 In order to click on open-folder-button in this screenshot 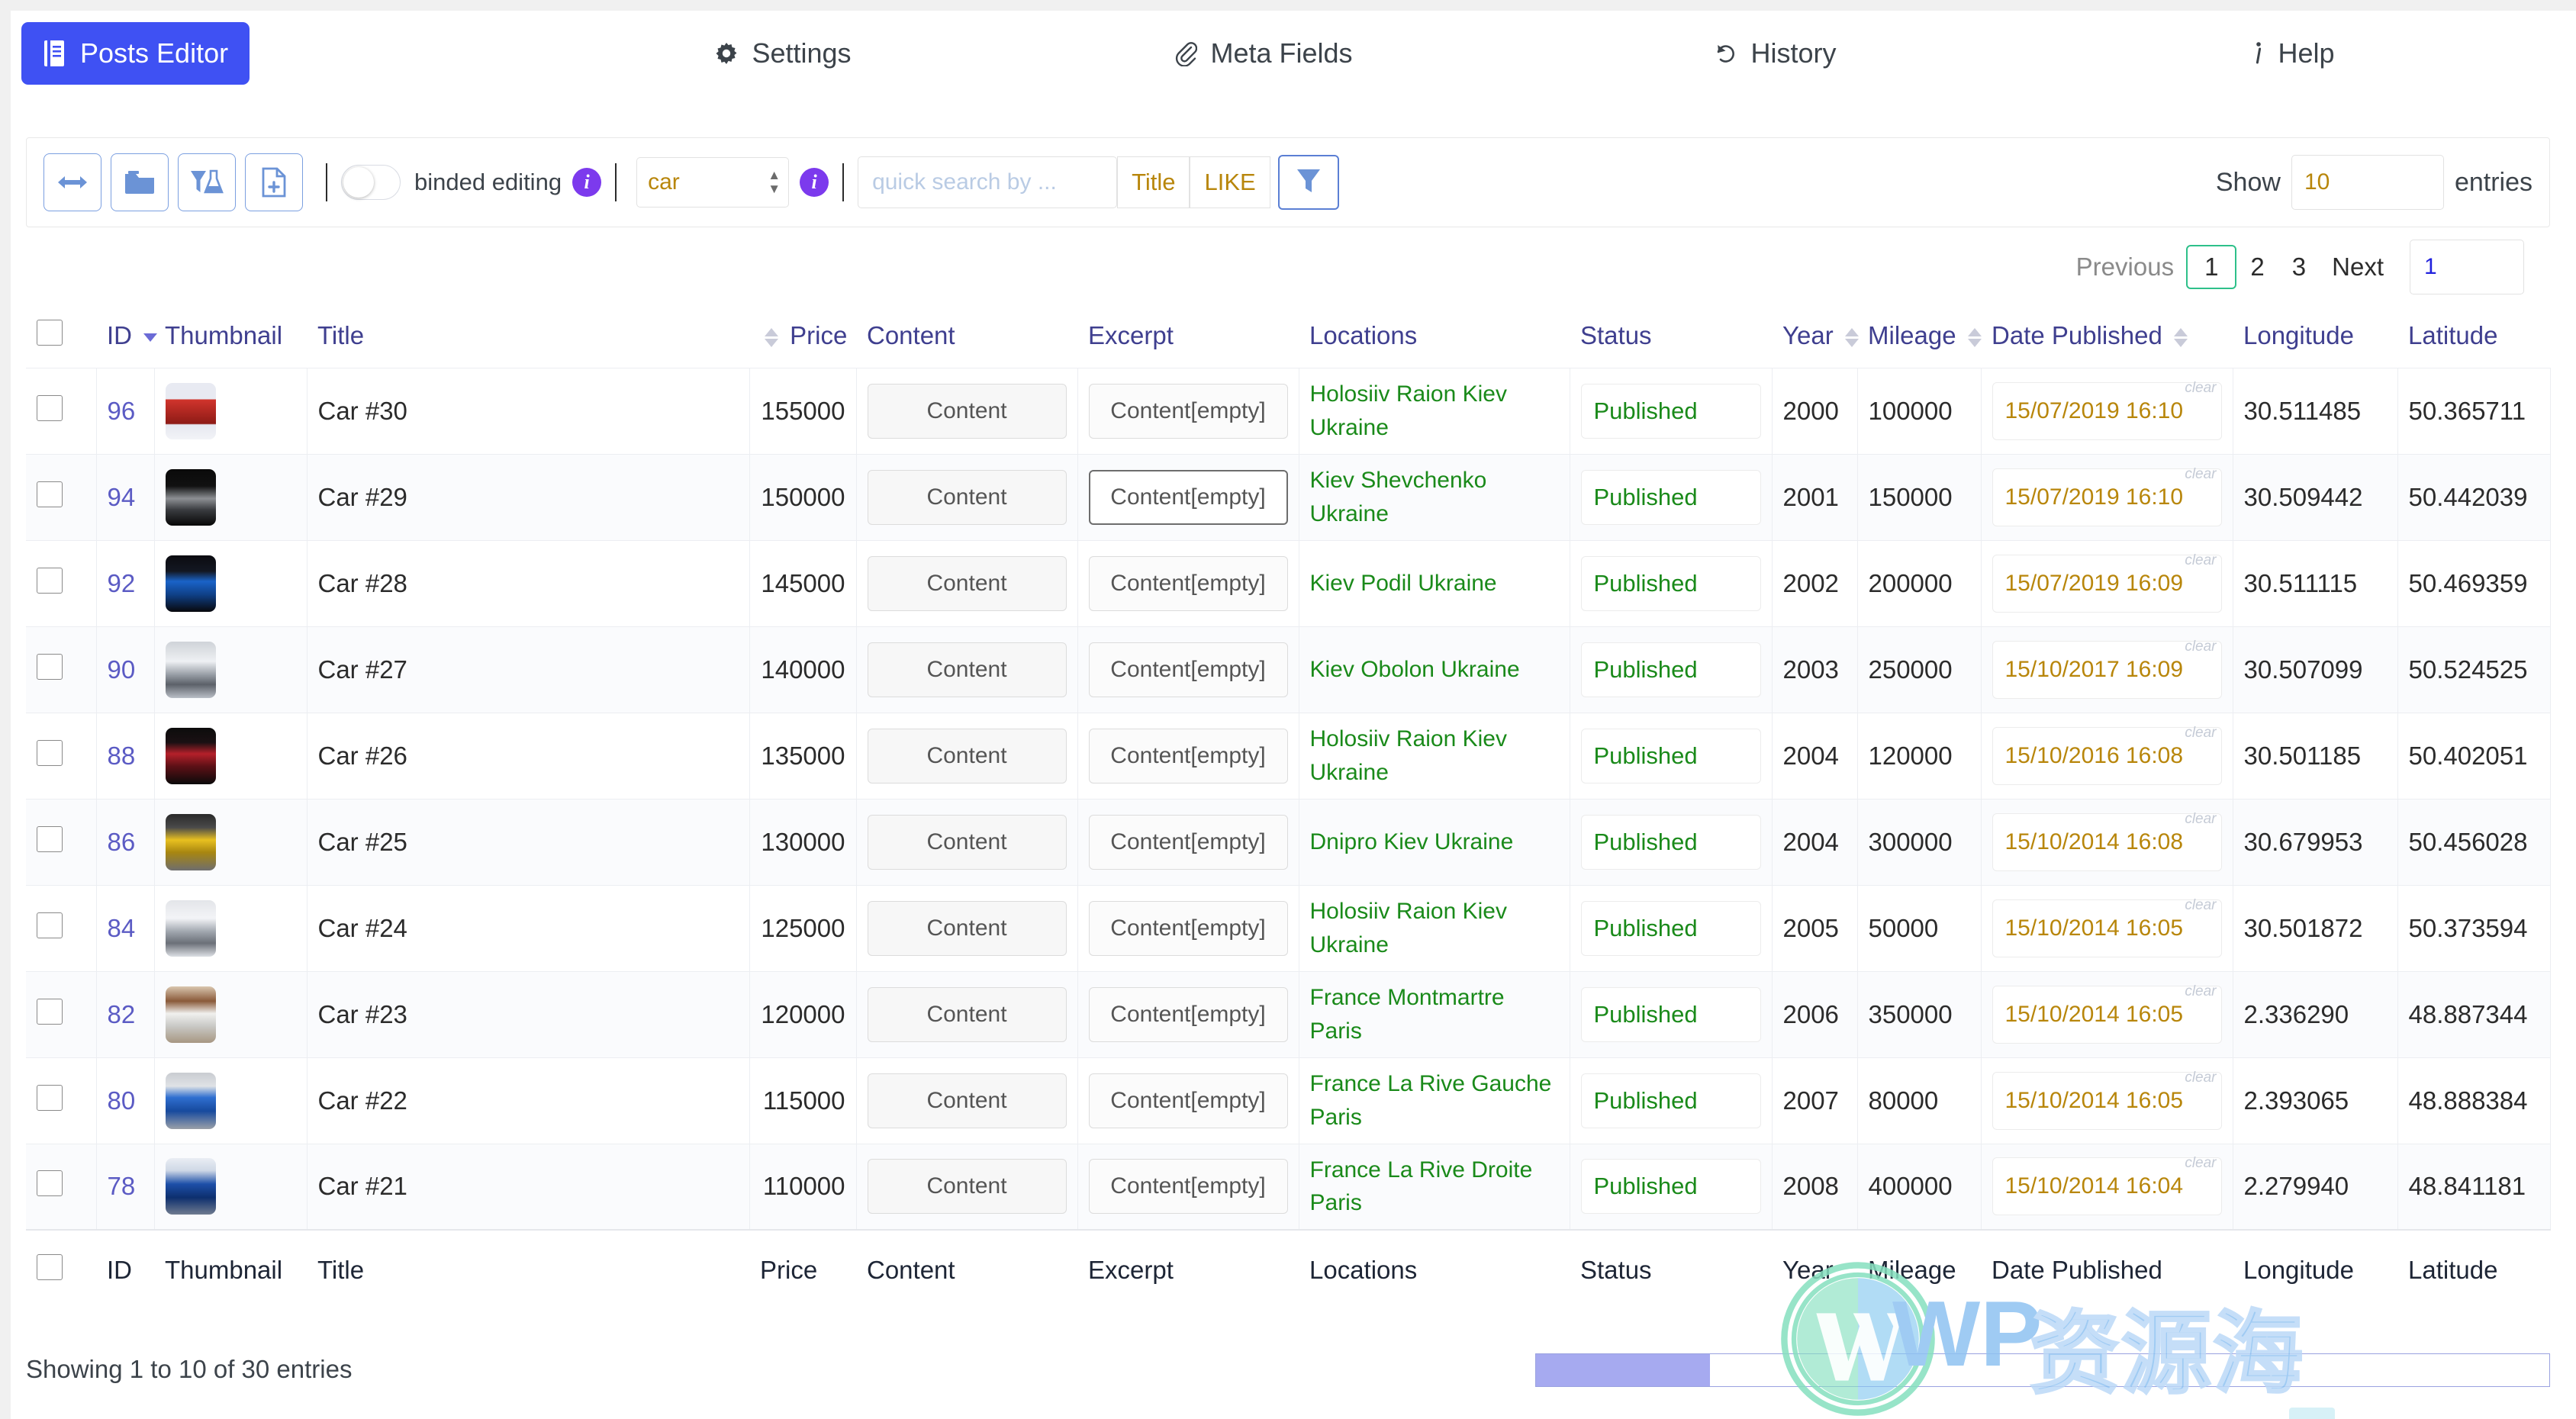, I will do `click(140, 182)`.